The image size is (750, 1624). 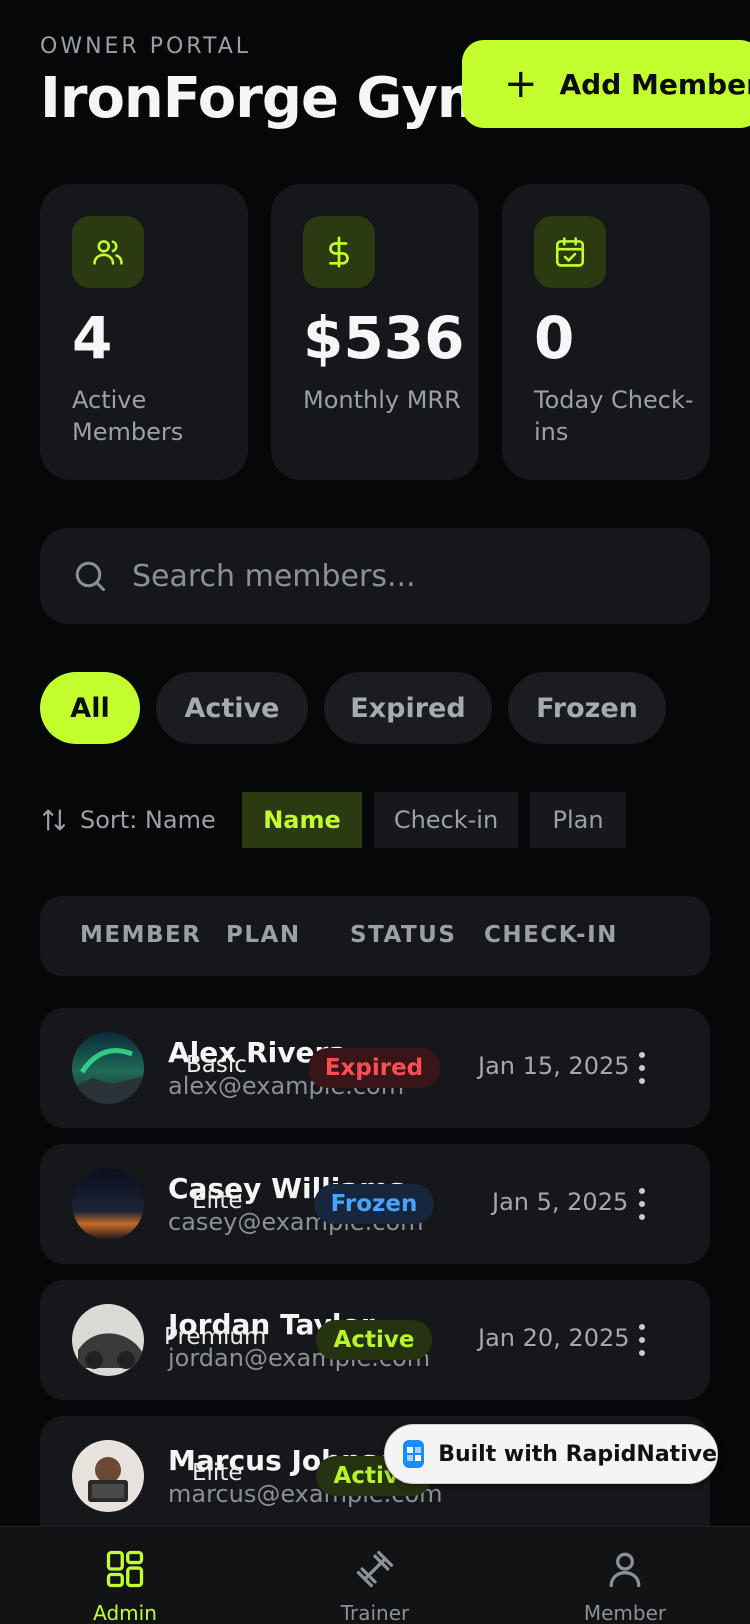 I want to click on rapidnative-logo-icon, so click(x=414, y=1454).